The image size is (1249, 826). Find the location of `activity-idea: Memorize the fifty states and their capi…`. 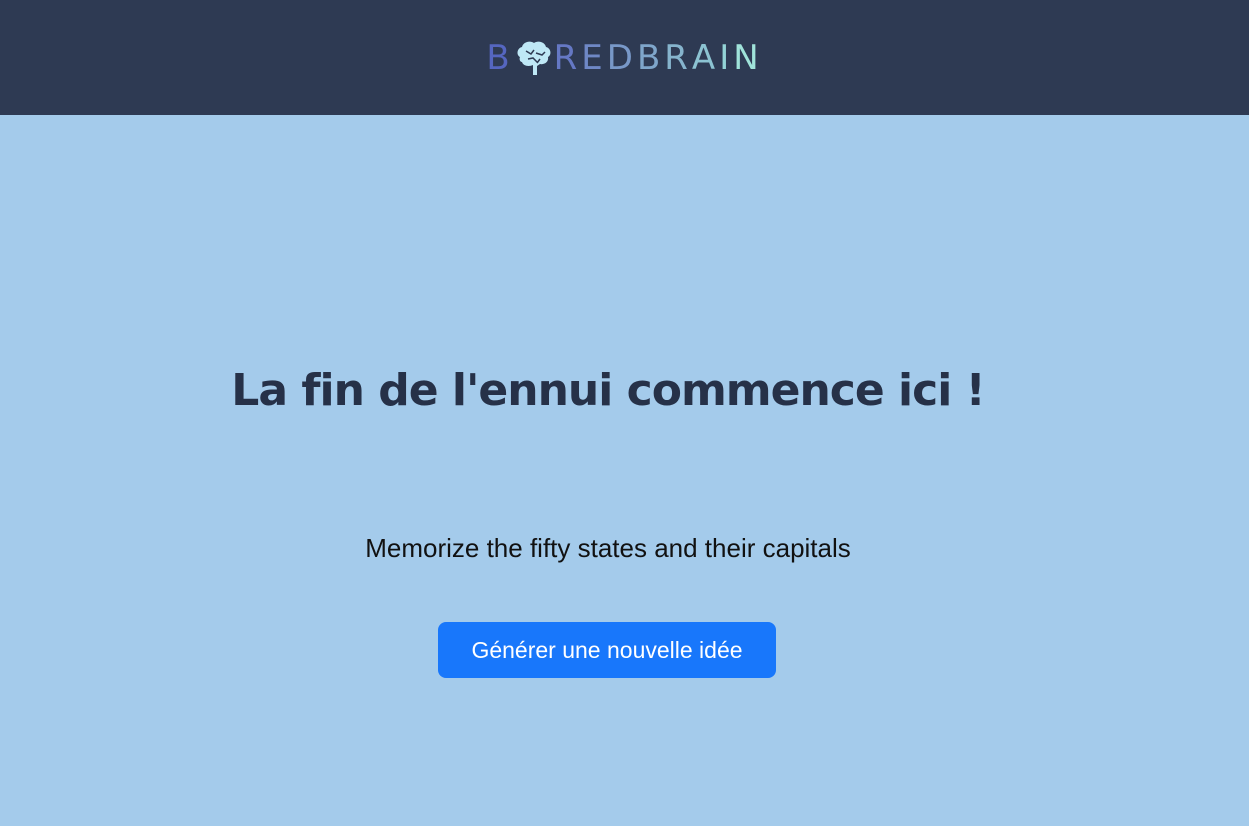

activity-idea: Memorize the fifty states and their capi… is located at coordinates (608, 548).